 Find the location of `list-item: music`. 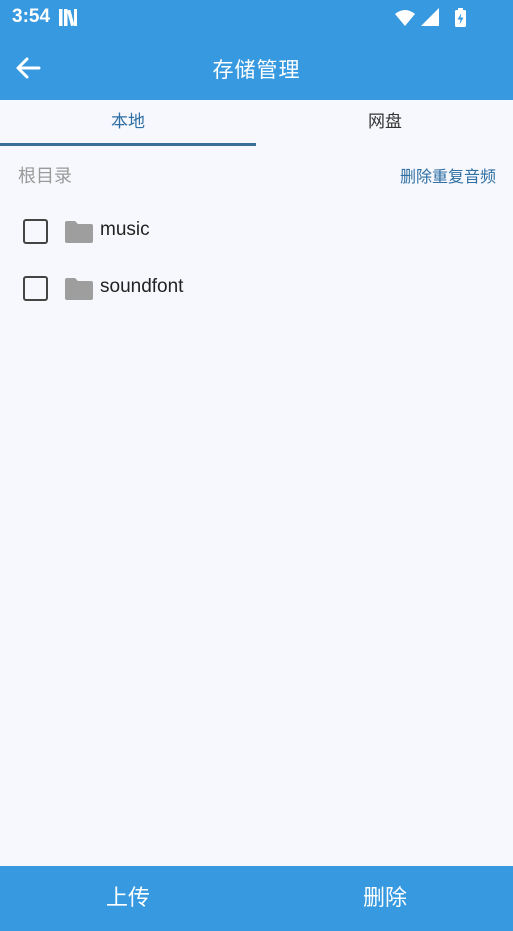

list-item: music is located at coordinates (256, 230).